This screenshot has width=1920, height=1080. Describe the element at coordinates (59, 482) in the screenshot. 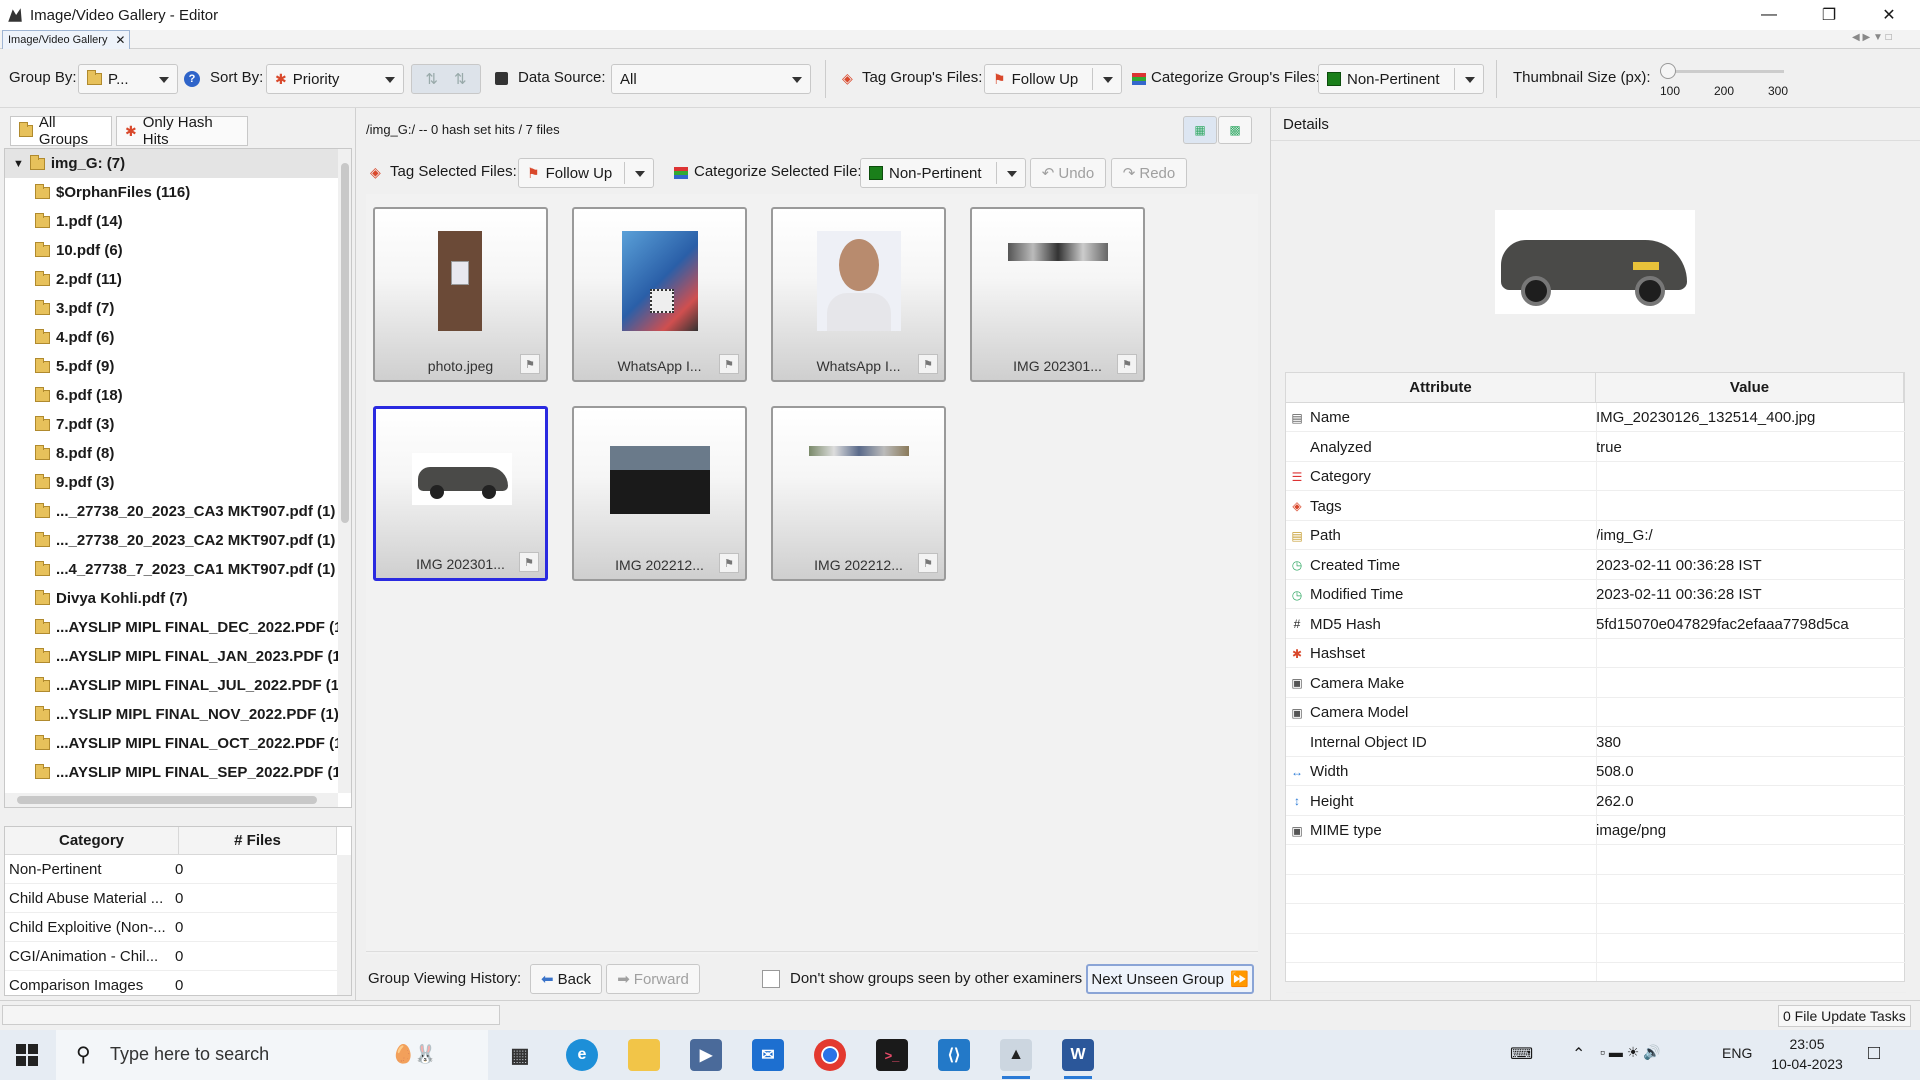

I see `tree-item: 9.pdf (3)` at that location.